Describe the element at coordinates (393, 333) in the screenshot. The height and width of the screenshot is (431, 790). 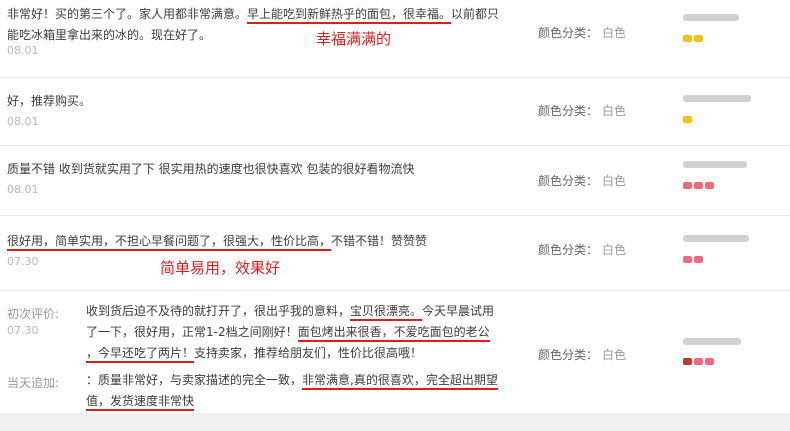
I see `review-text-highlight: 面包烤出来很香，不爱吃面包的老公` at that location.